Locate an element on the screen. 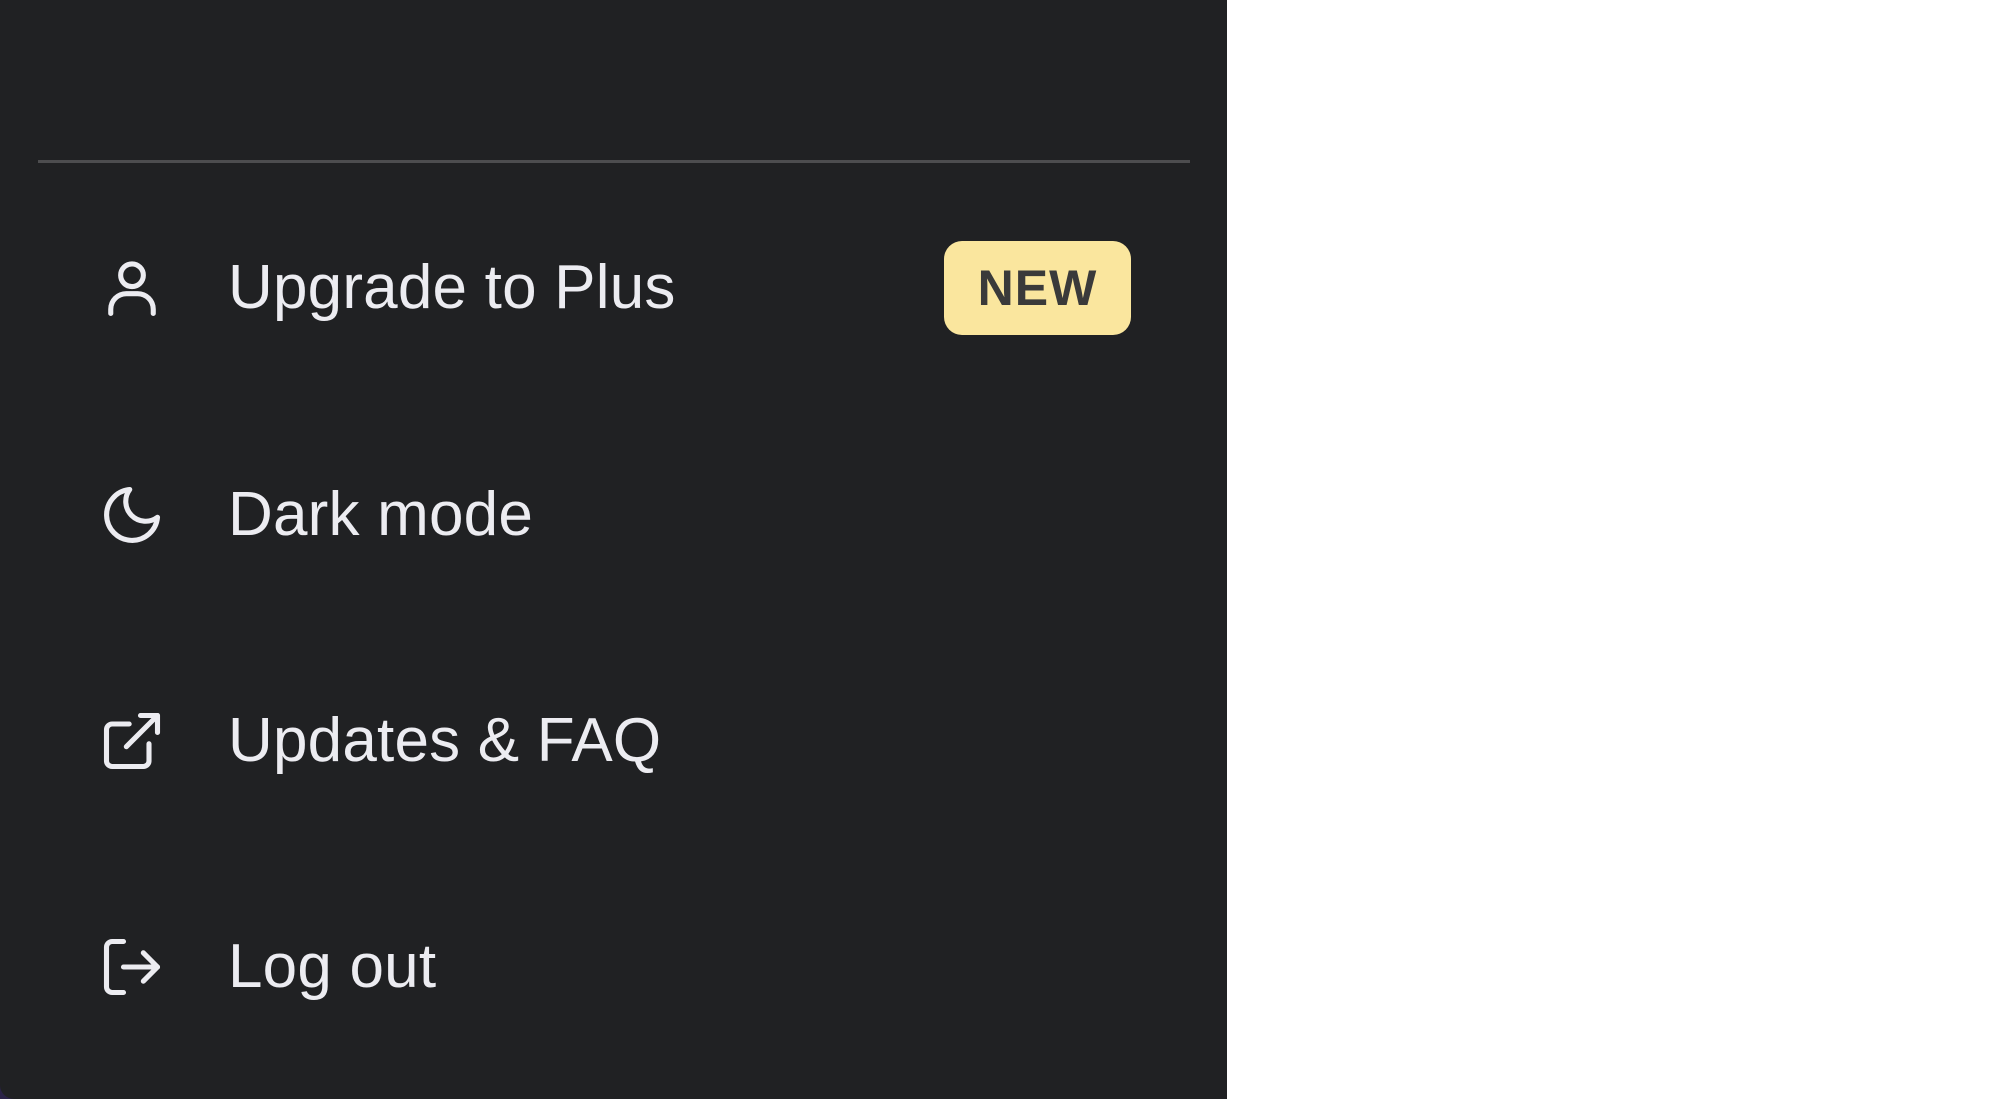 The height and width of the screenshot is (1099, 2000). menu-item-dark-mode: Dark mode is located at coordinates (613, 515).